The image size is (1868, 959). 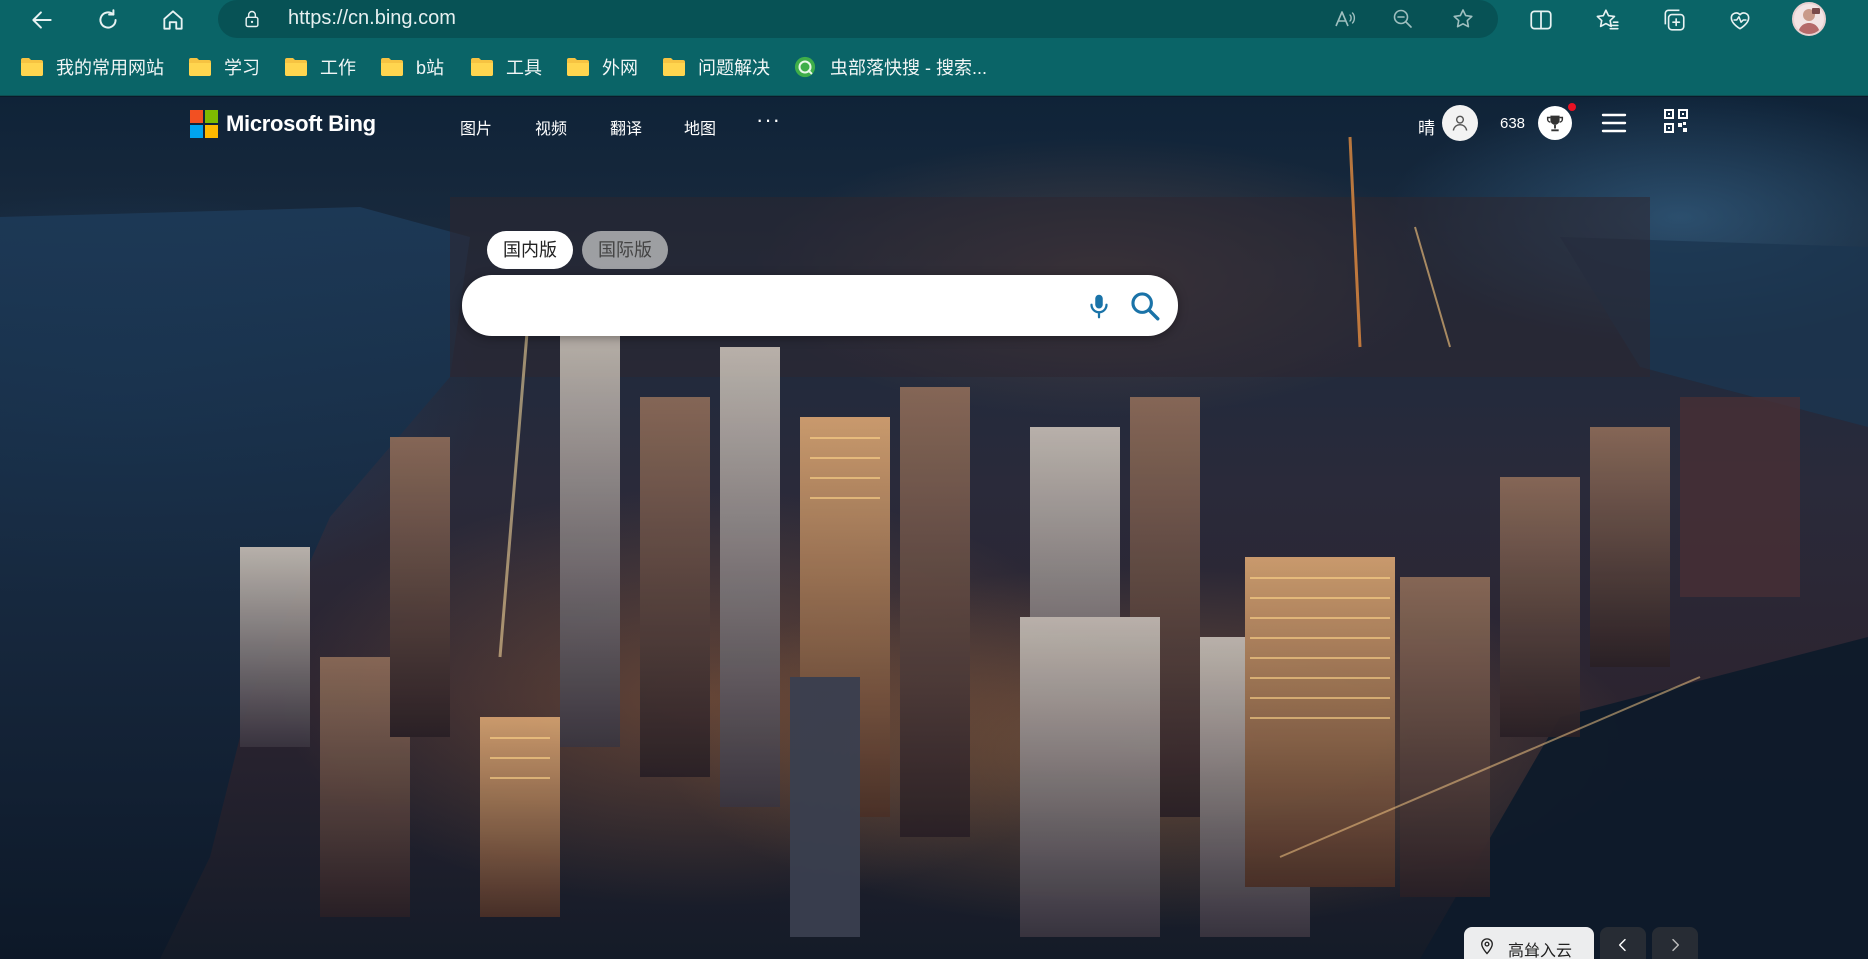 I want to click on zoom-out-button, so click(x=1403, y=19).